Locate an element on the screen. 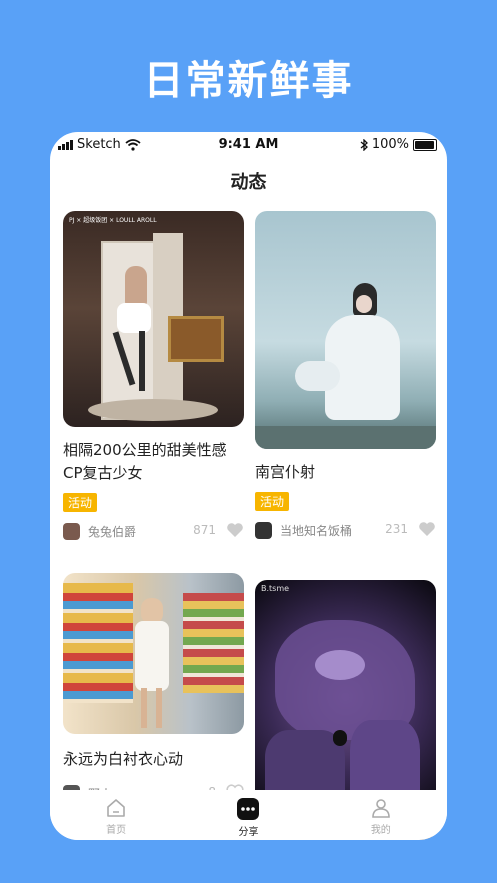 This screenshot has height=883, width=497. tab-home: 首页 is located at coordinates (116, 815).